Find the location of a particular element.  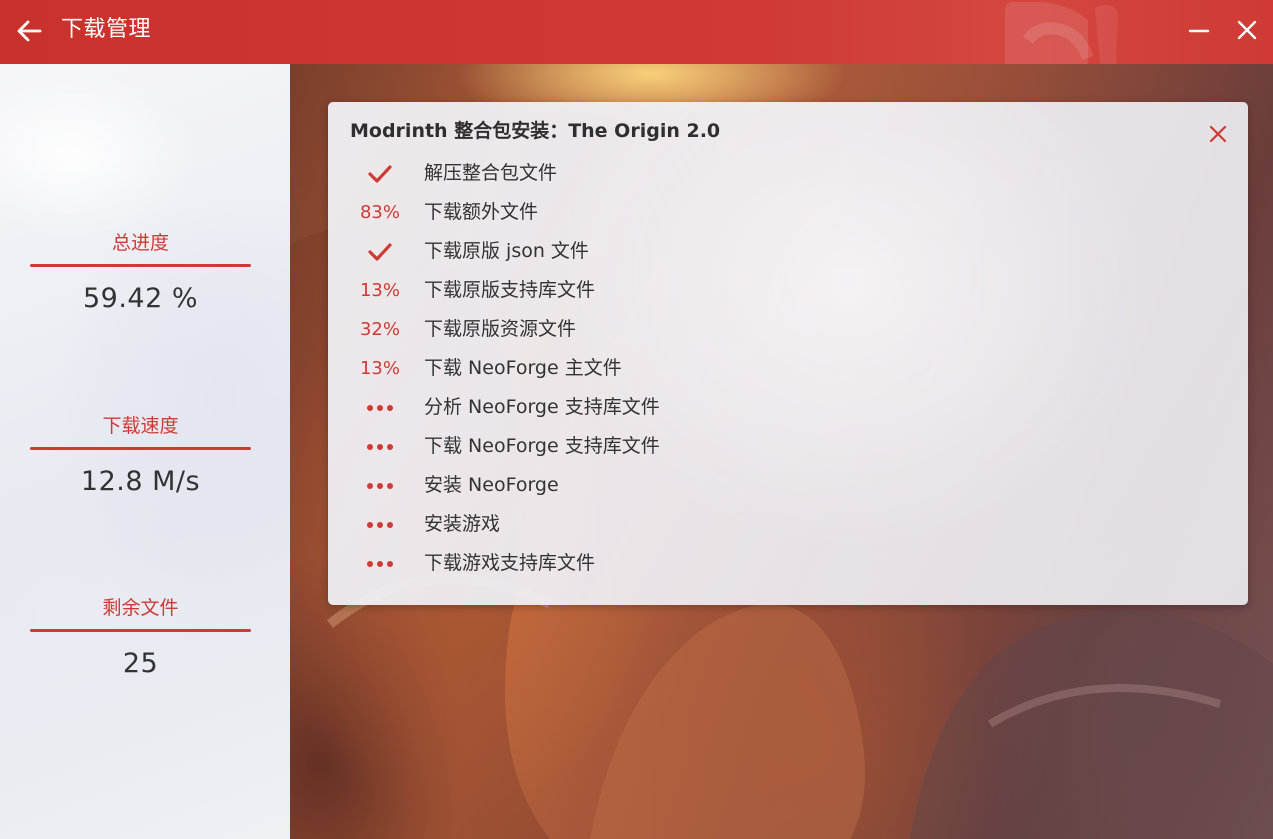

back-button is located at coordinates (29, 31).